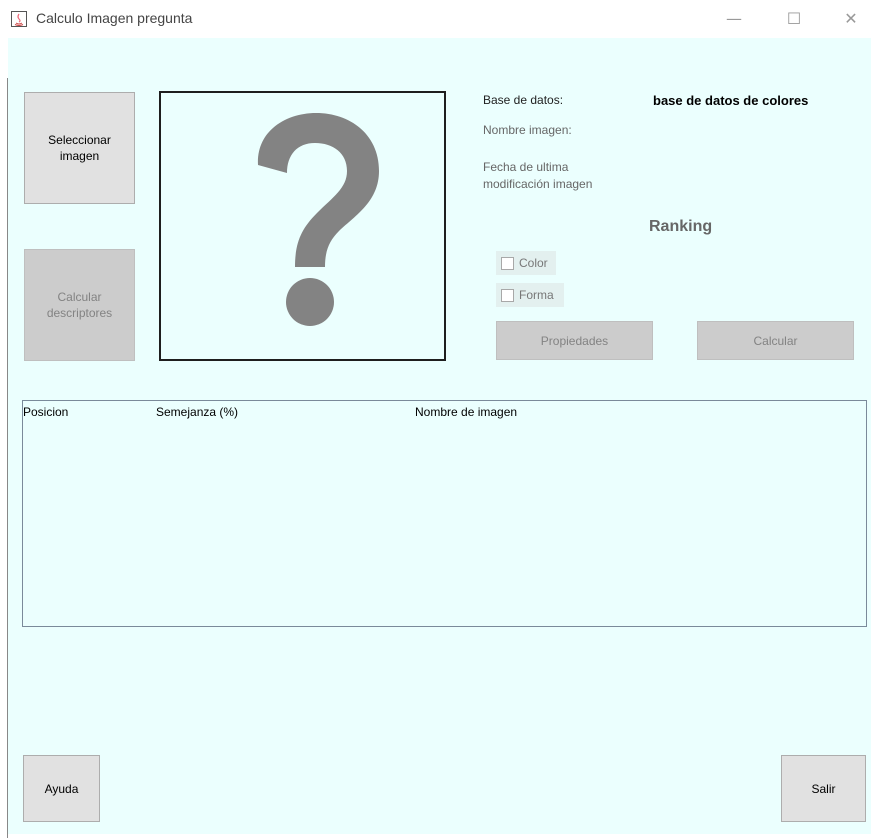  Describe the element at coordinates (523, 100) in the screenshot. I see `database-label: Base de datos:` at that location.